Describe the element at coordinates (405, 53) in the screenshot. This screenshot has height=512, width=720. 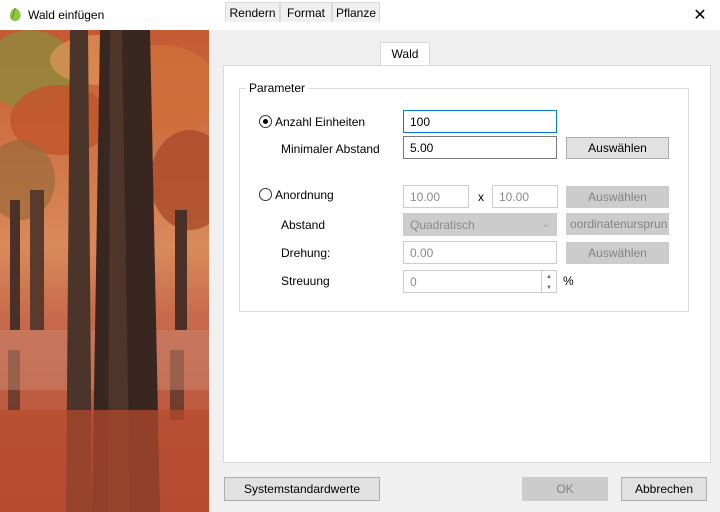
I see `tab-wald: Wald` at that location.